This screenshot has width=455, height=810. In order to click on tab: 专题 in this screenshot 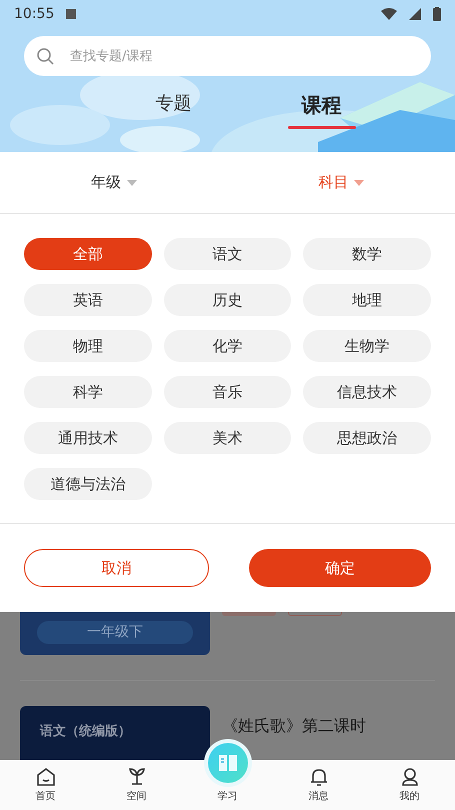, I will do `click(174, 109)`.